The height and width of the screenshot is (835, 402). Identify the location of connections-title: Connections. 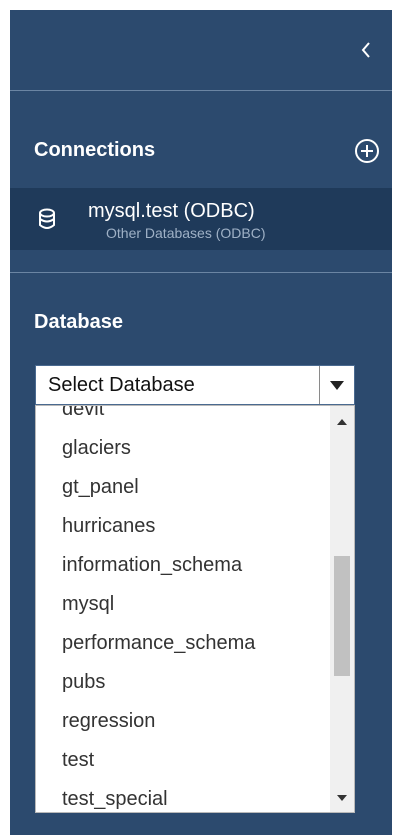
(95, 150).